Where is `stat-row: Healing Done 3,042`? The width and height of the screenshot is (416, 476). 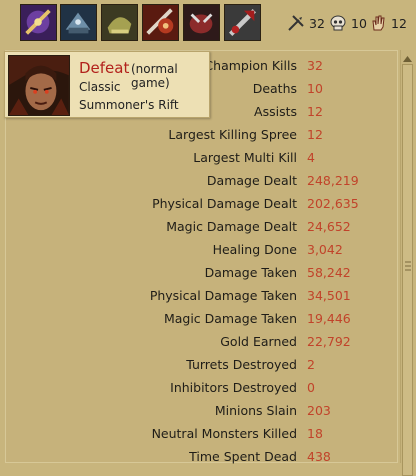
stat-row: Healing Done 3,042 is located at coordinates (202, 250).